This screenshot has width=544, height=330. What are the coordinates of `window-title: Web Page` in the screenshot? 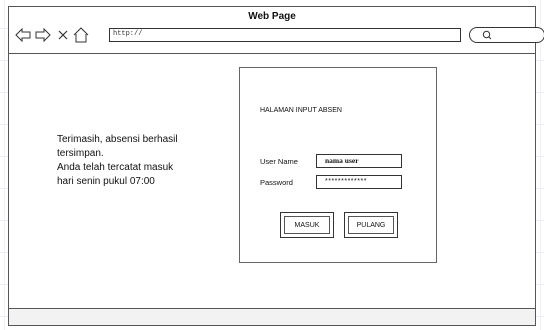 It's located at (272, 16).